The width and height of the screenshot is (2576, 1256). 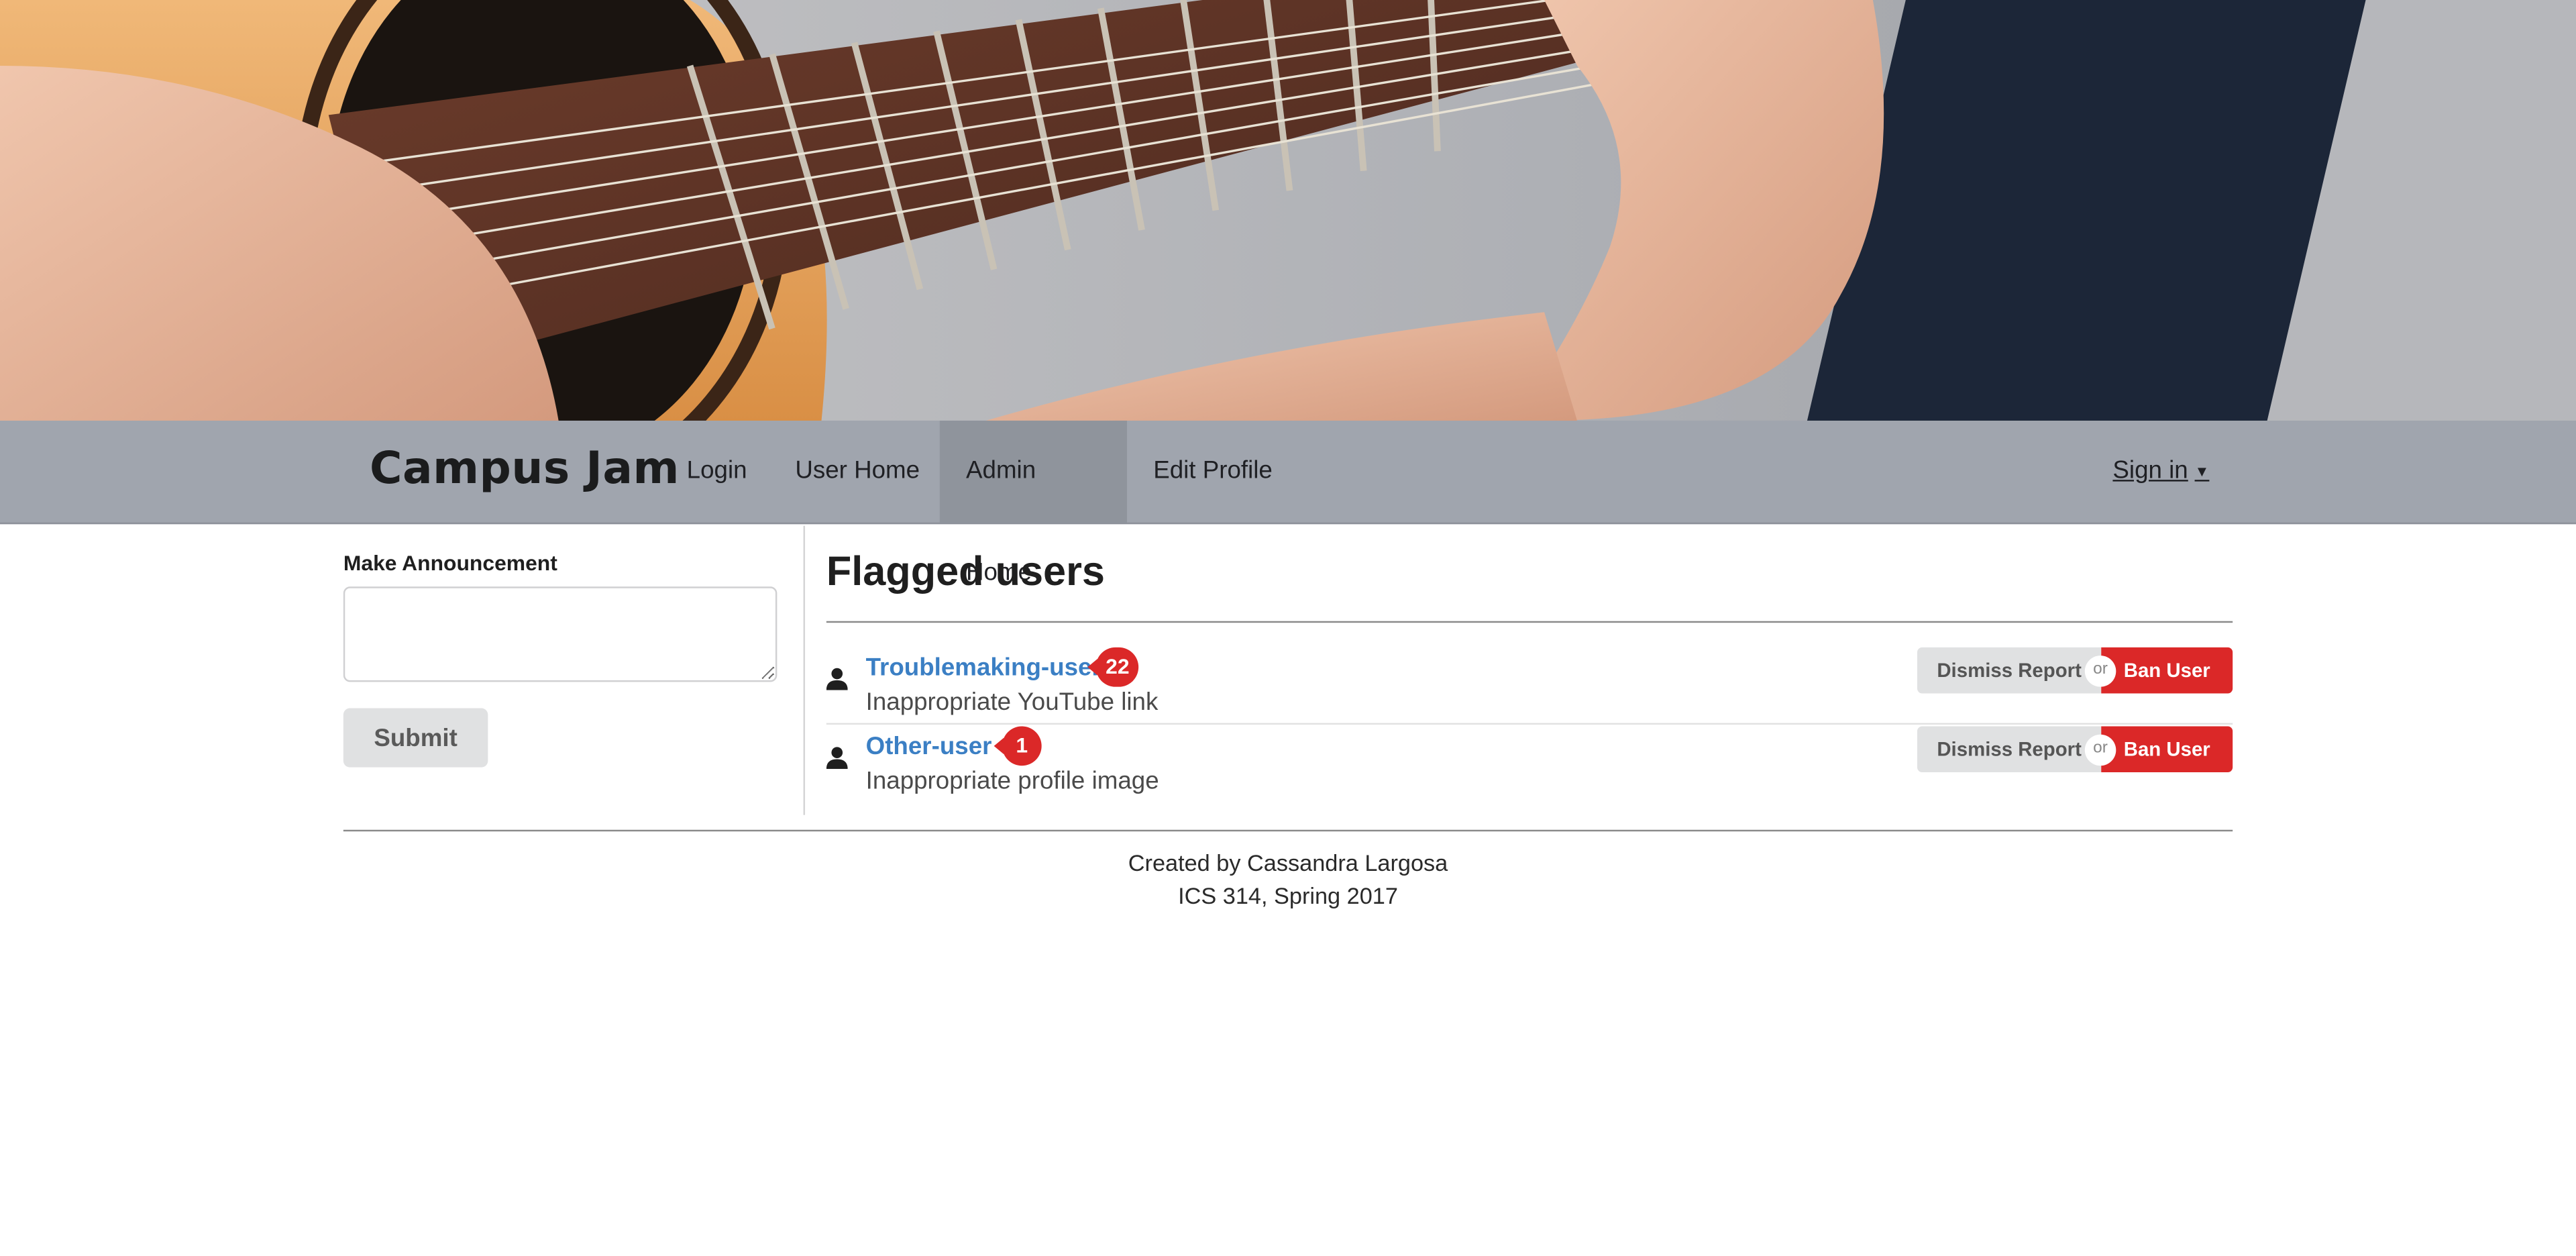 What do you see at coordinates (1288, 862) in the screenshot?
I see `footer-credit: Created by Cassandra Largosa` at bounding box center [1288, 862].